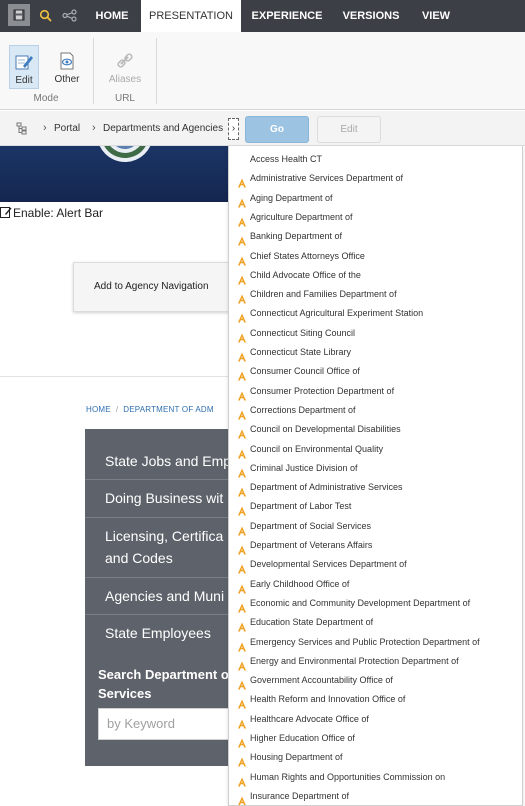 The image size is (525, 806). Describe the element at coordinates (375, 198) in the screenshot. I see `dropdown-item: Aging Department of` at that location.